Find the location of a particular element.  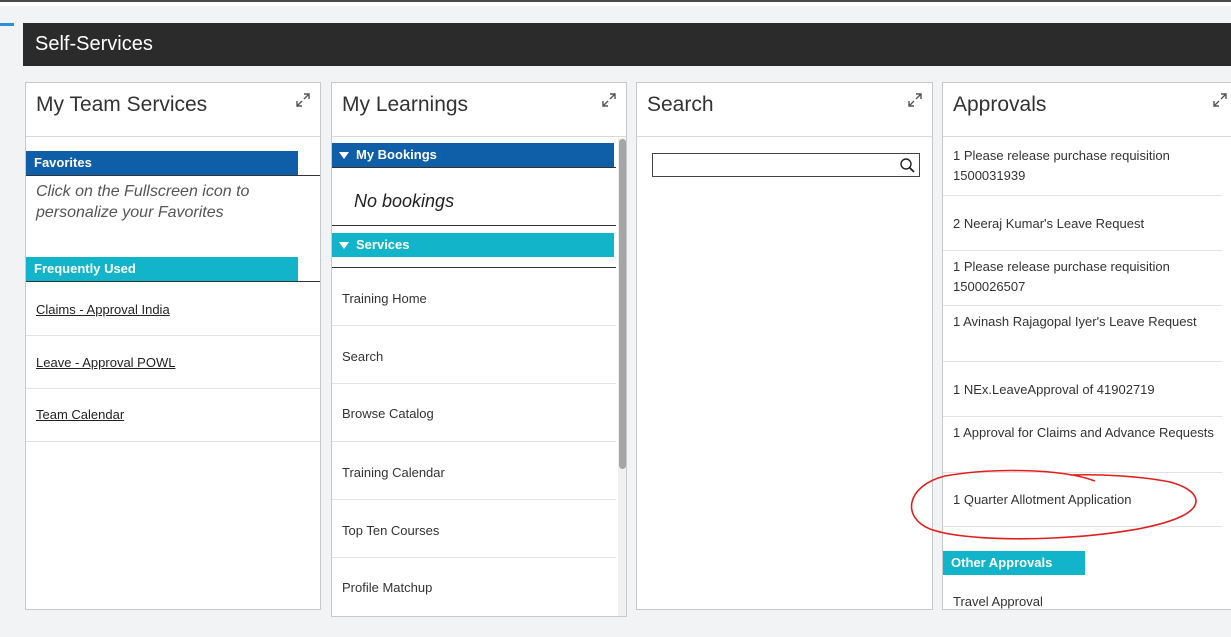

search-icon is located at coordinates (907, 165).